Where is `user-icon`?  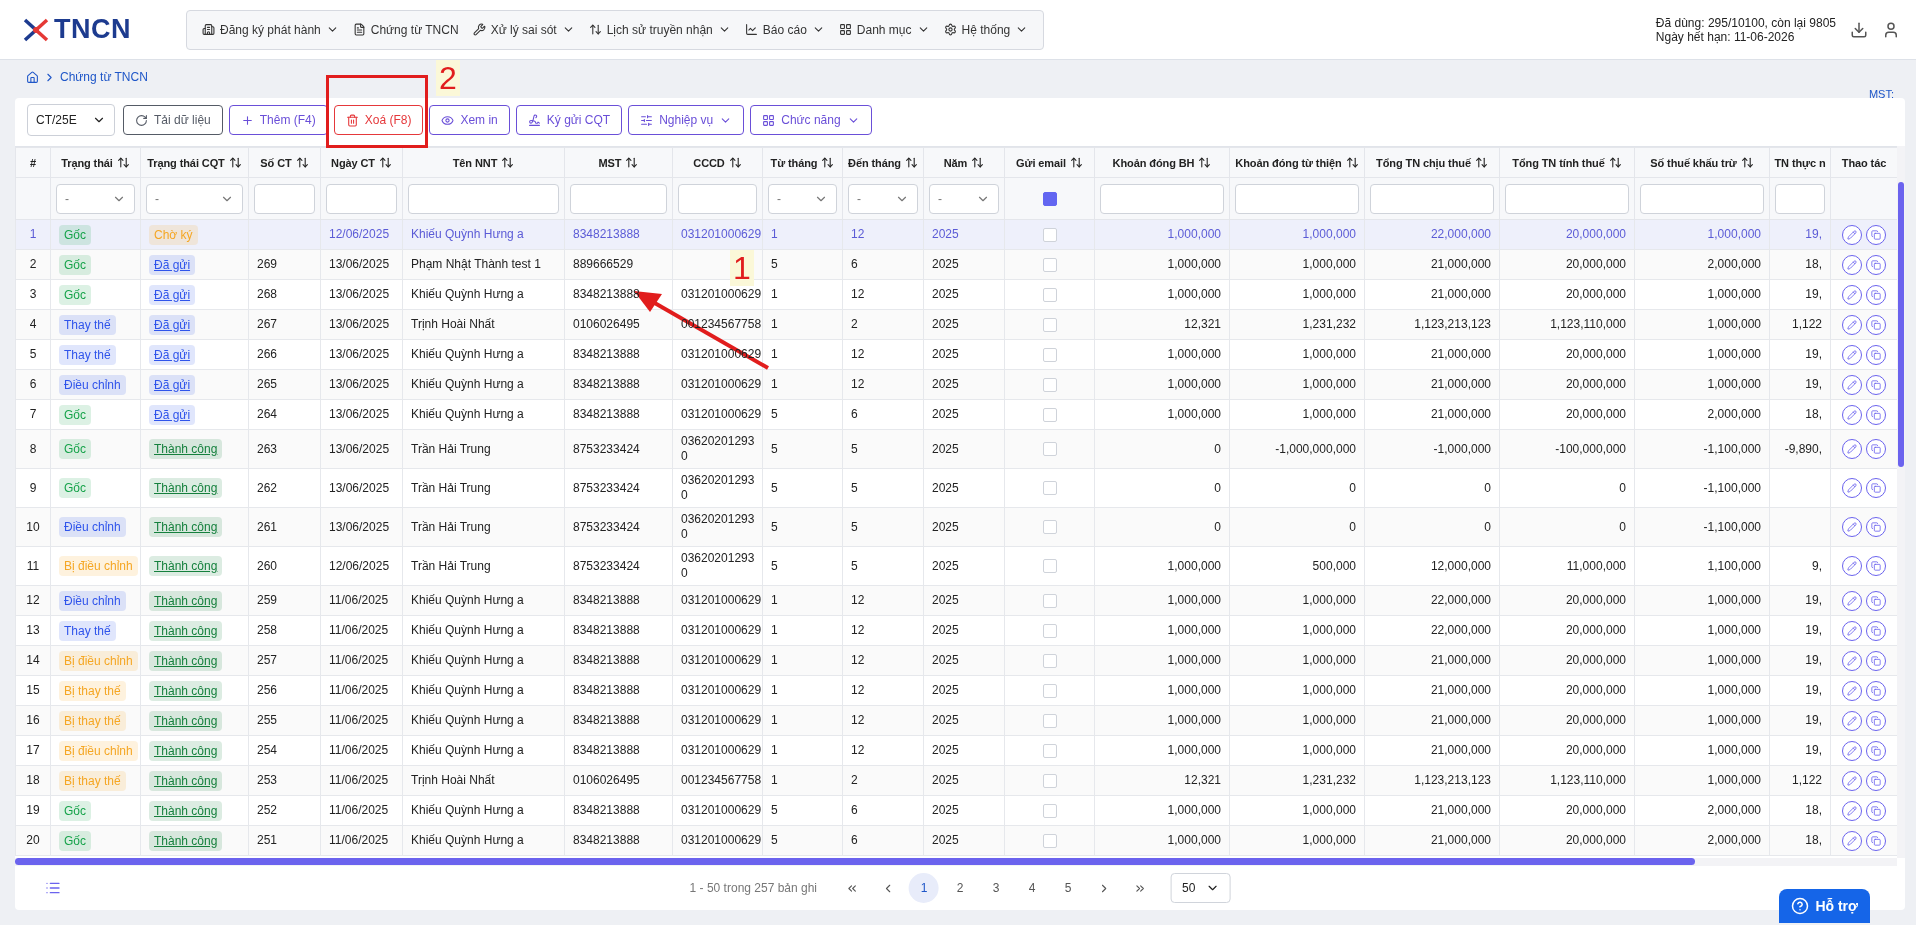
user-icon is located at coordinates (1891, 29).